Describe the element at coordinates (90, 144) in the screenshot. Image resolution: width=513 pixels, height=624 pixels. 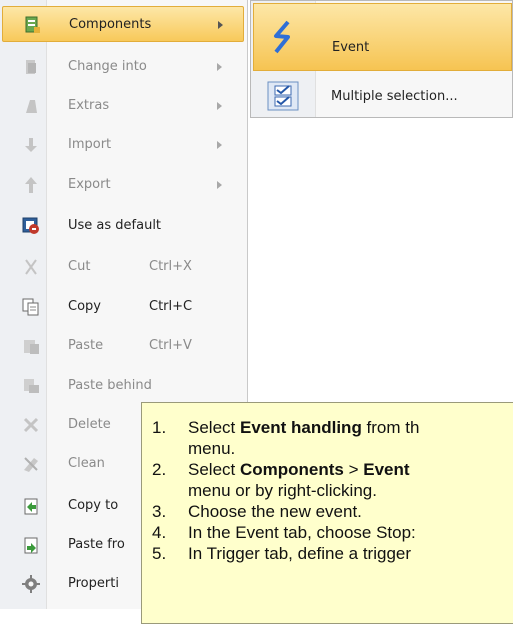
I see `menu-item-label: Import` at that location.